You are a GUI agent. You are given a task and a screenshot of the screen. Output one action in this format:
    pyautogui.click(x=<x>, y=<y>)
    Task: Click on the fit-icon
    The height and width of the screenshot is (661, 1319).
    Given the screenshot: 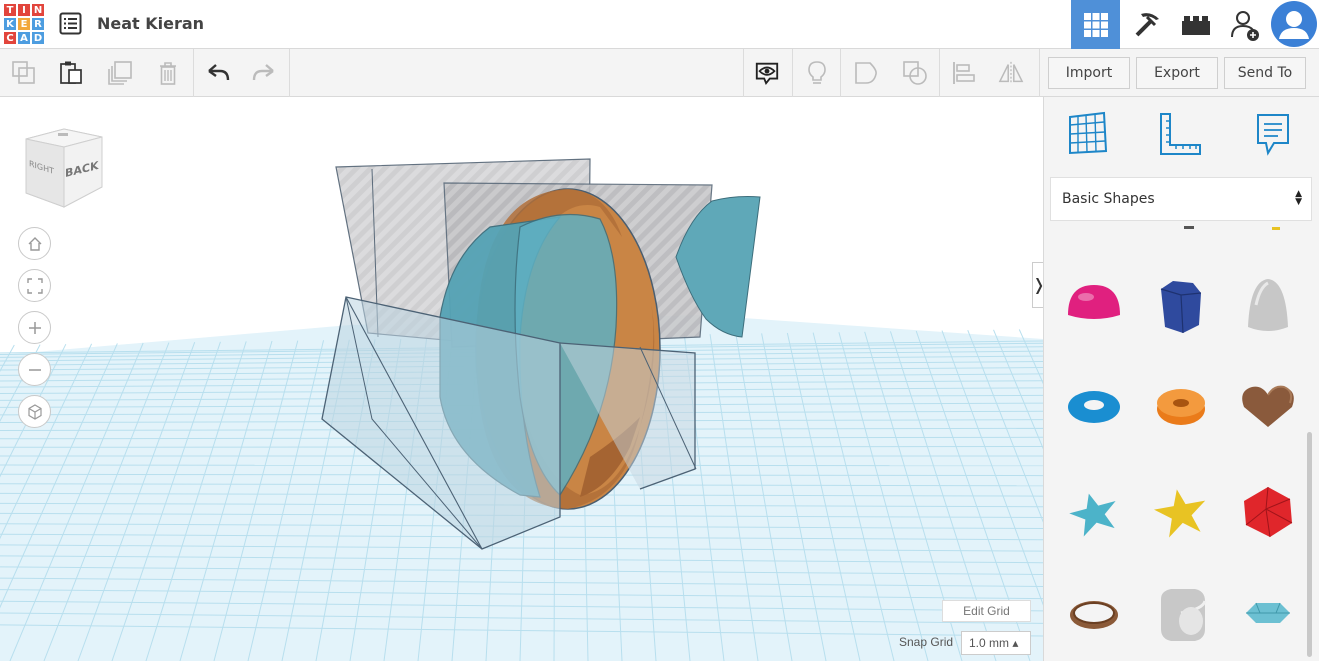 What is the action you would take?
    pyautogui.click(x=34, y=285)
    